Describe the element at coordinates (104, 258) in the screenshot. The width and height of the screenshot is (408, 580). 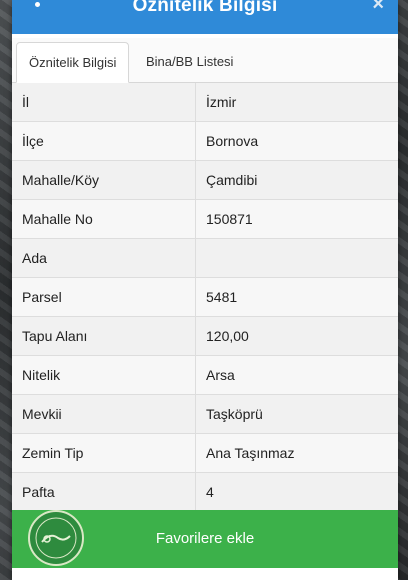
I see `attribute-key: Ada` at that location.